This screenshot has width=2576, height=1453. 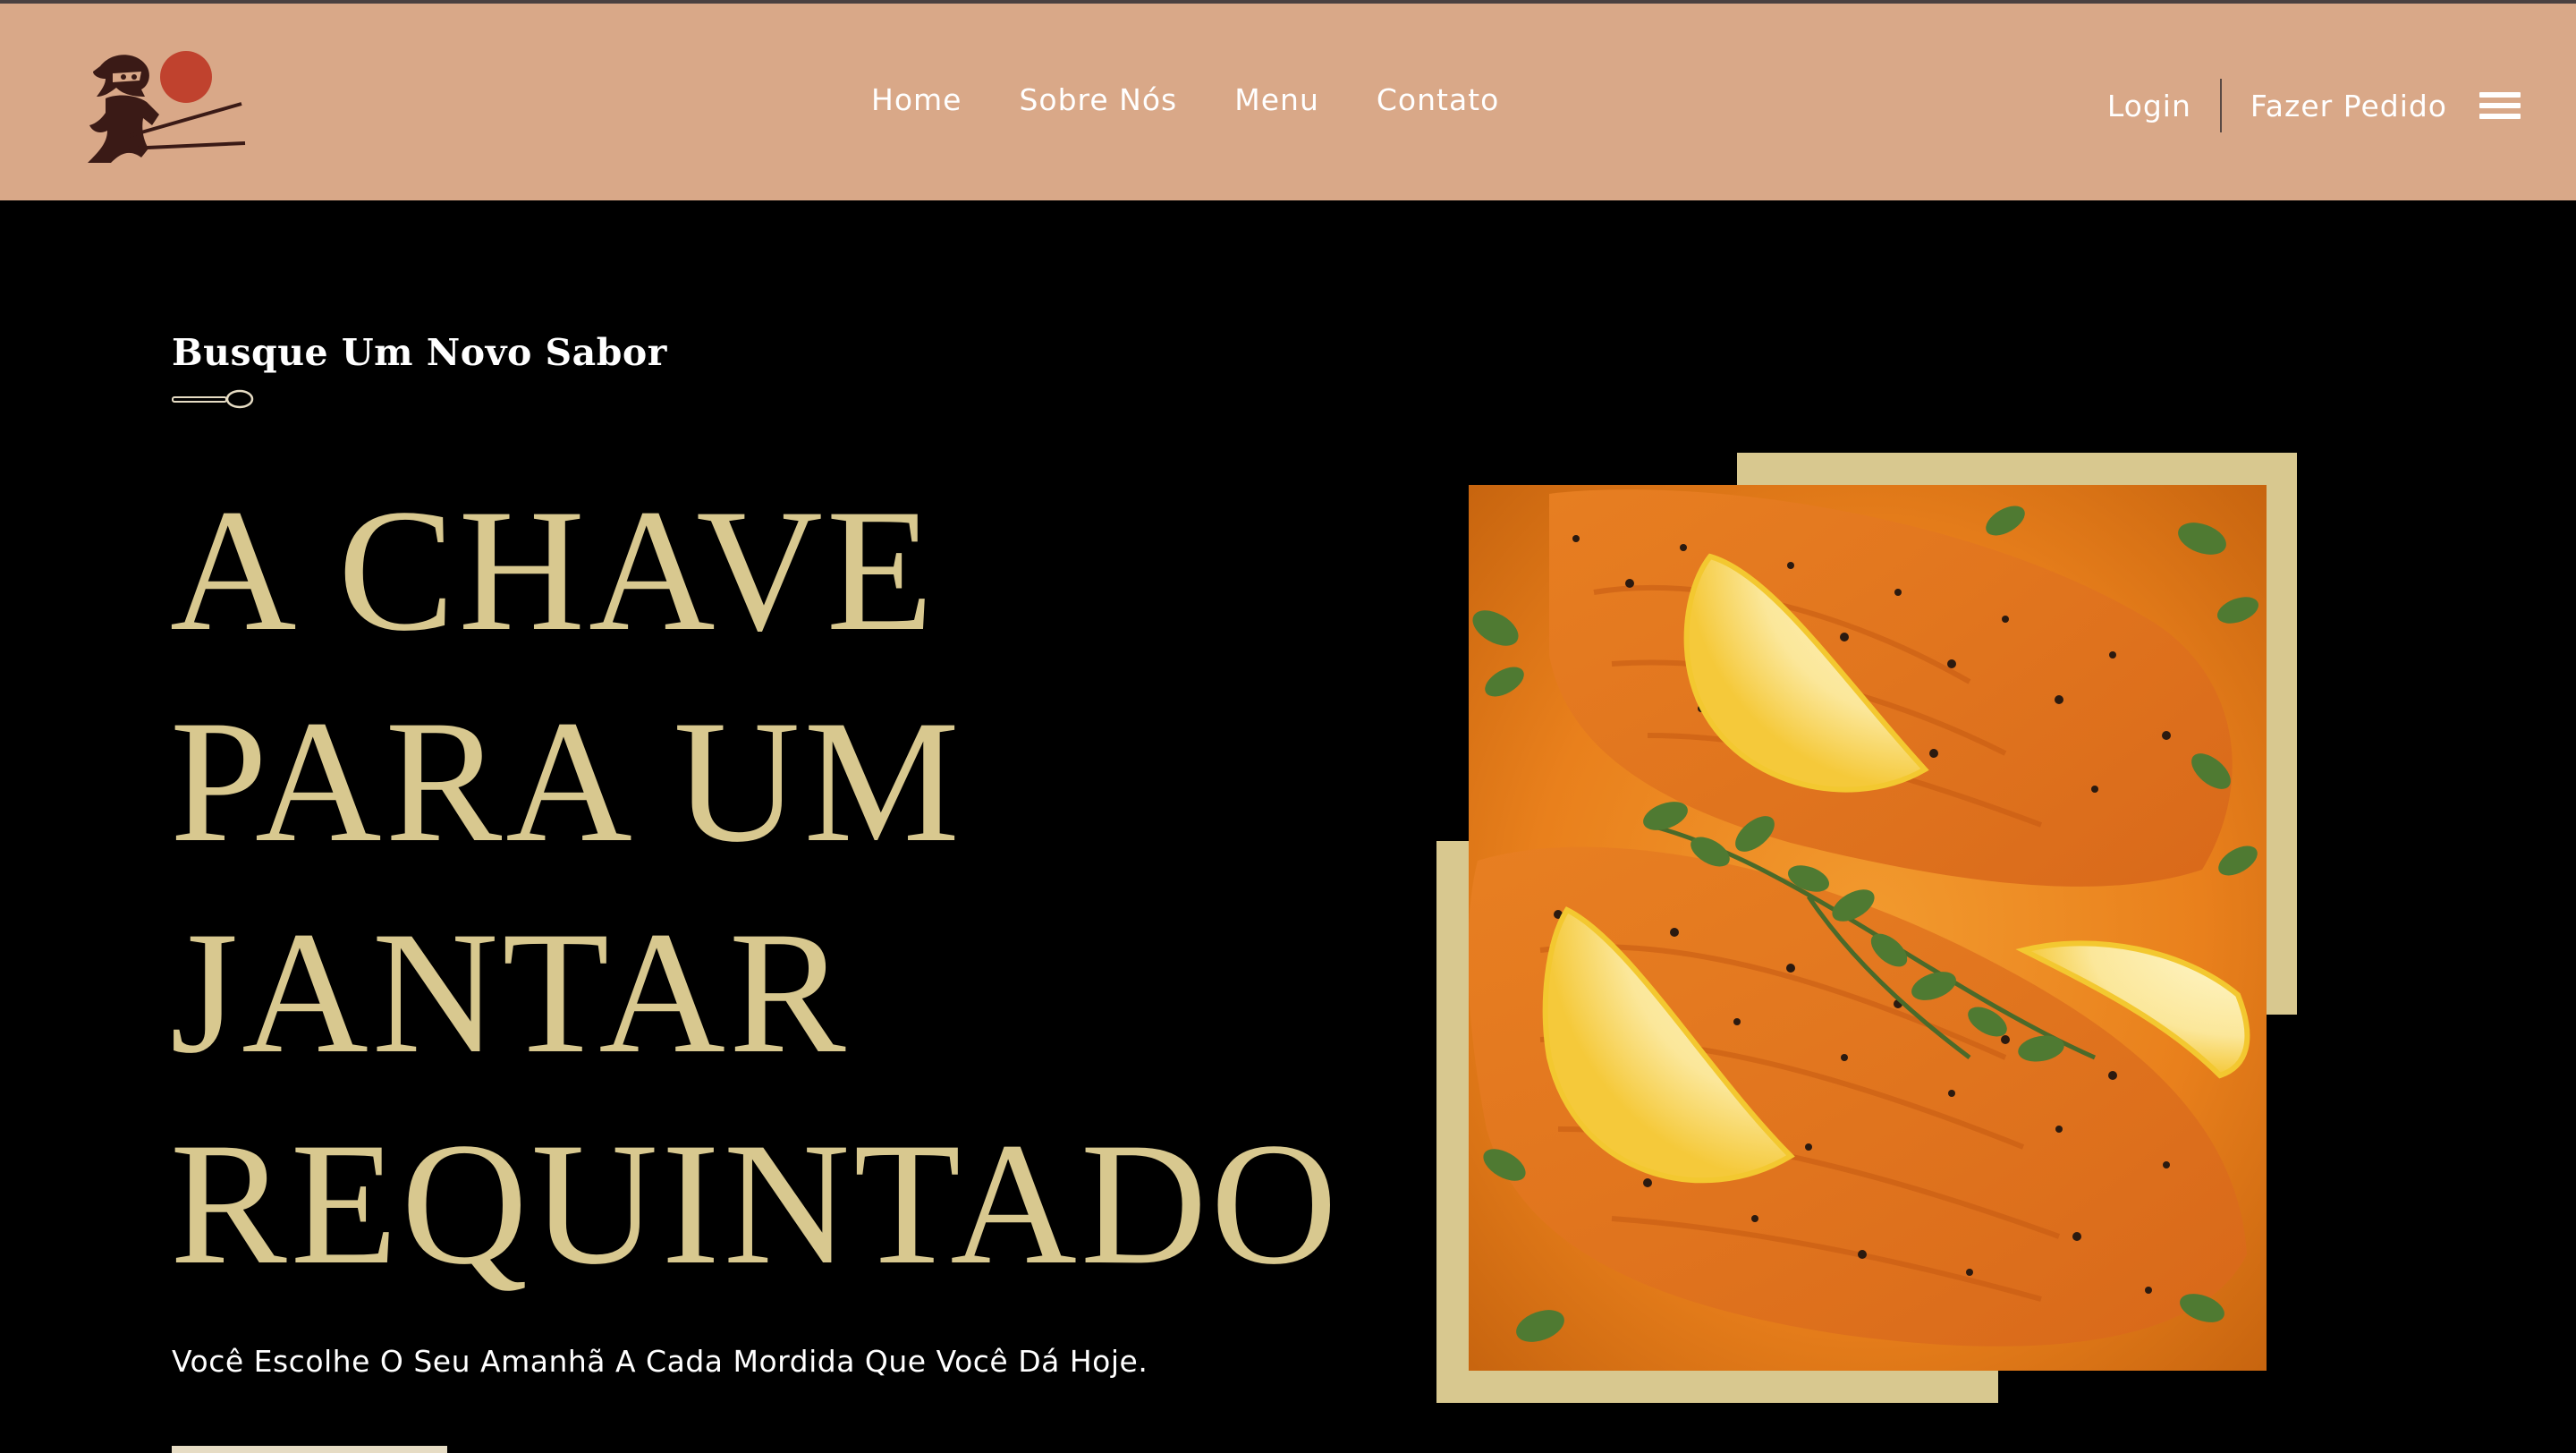 What do you see at coordinates (309, 1449) in the screenshot?
I see `cta-button` at bounding box center [309, 1449].